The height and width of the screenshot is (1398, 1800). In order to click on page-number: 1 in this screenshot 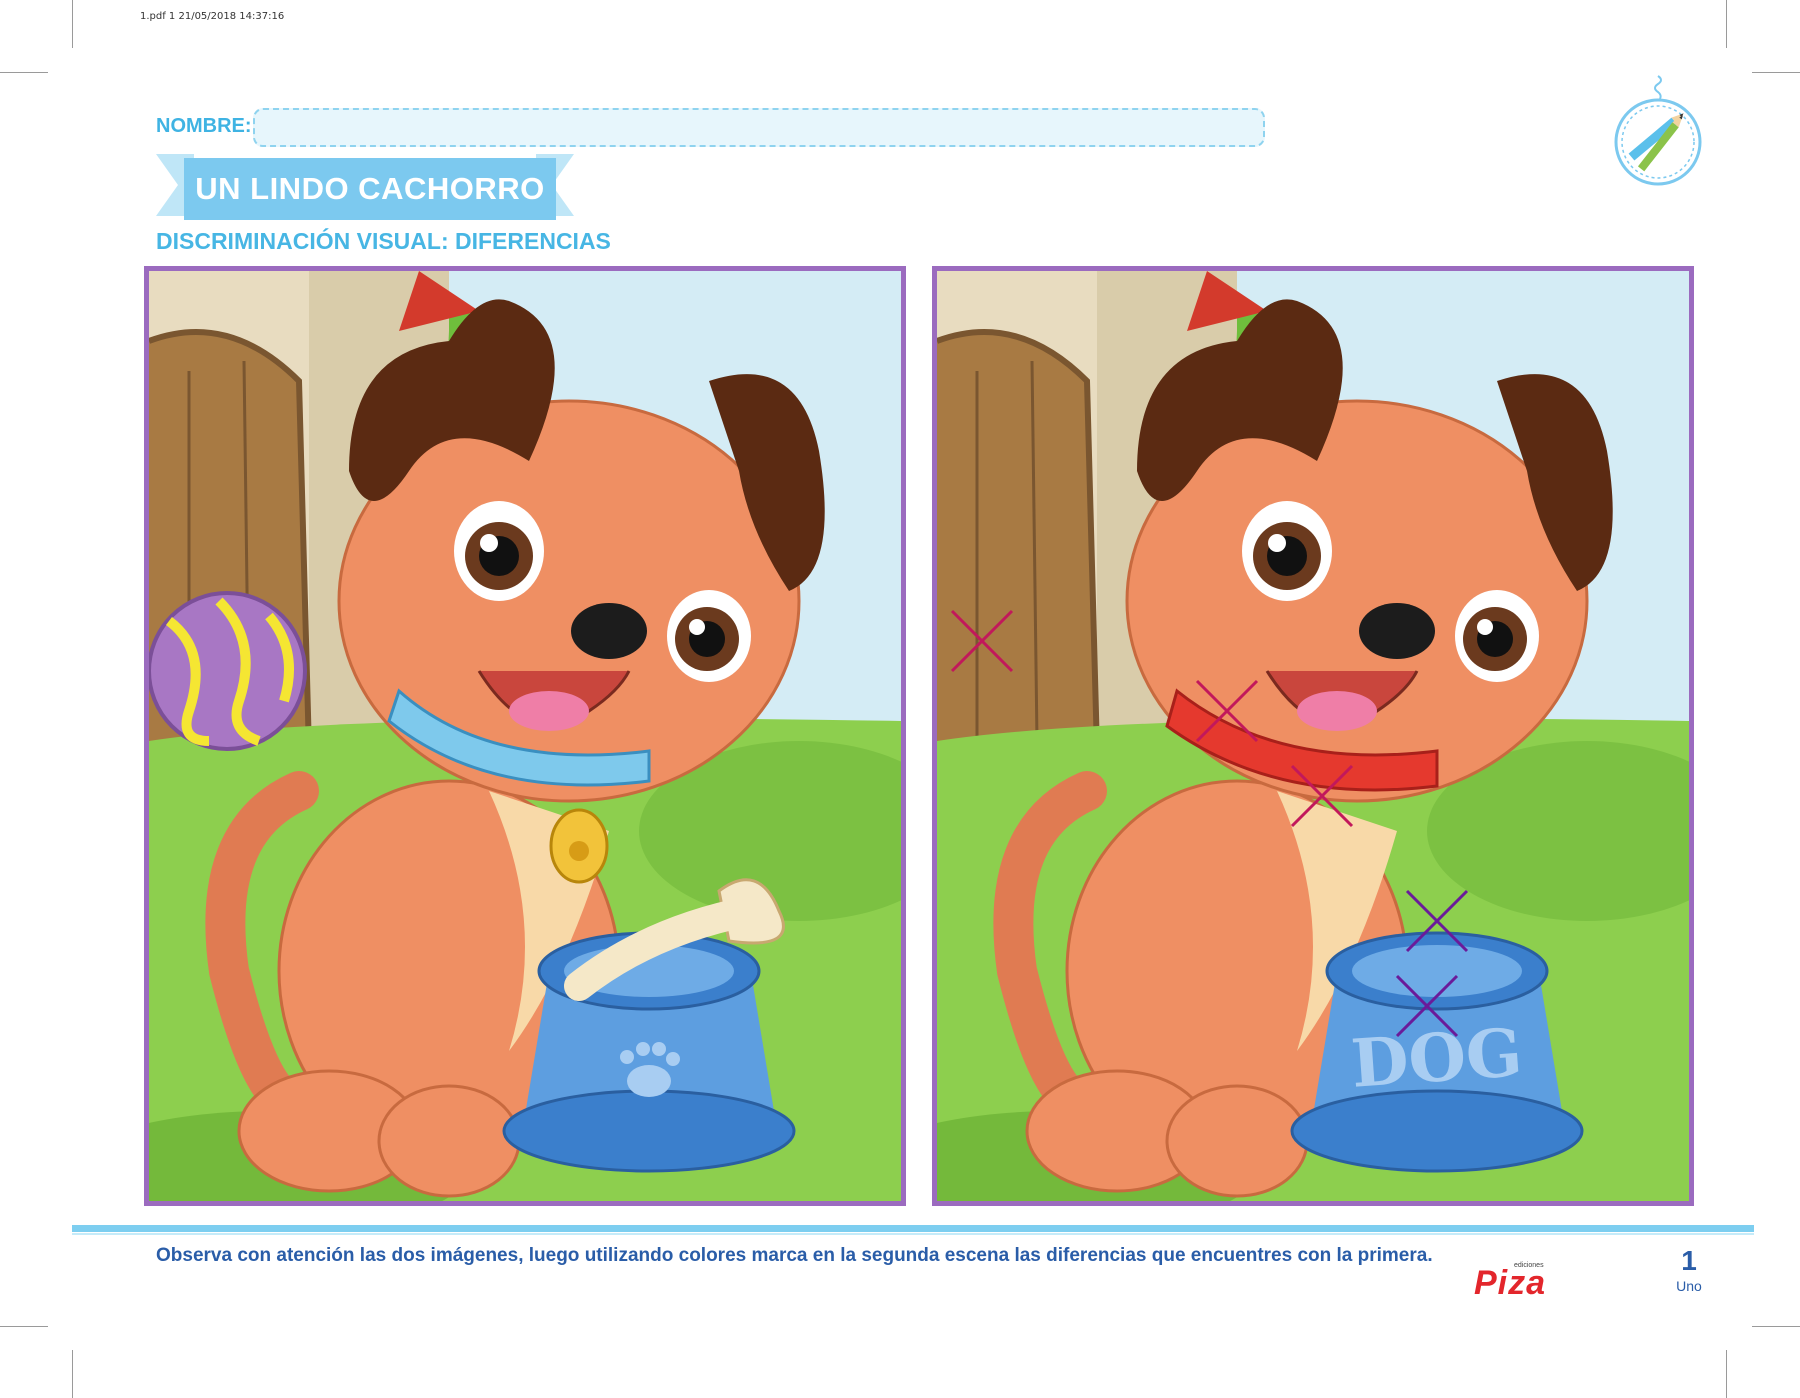, I will do `click(1689, 1260)`.